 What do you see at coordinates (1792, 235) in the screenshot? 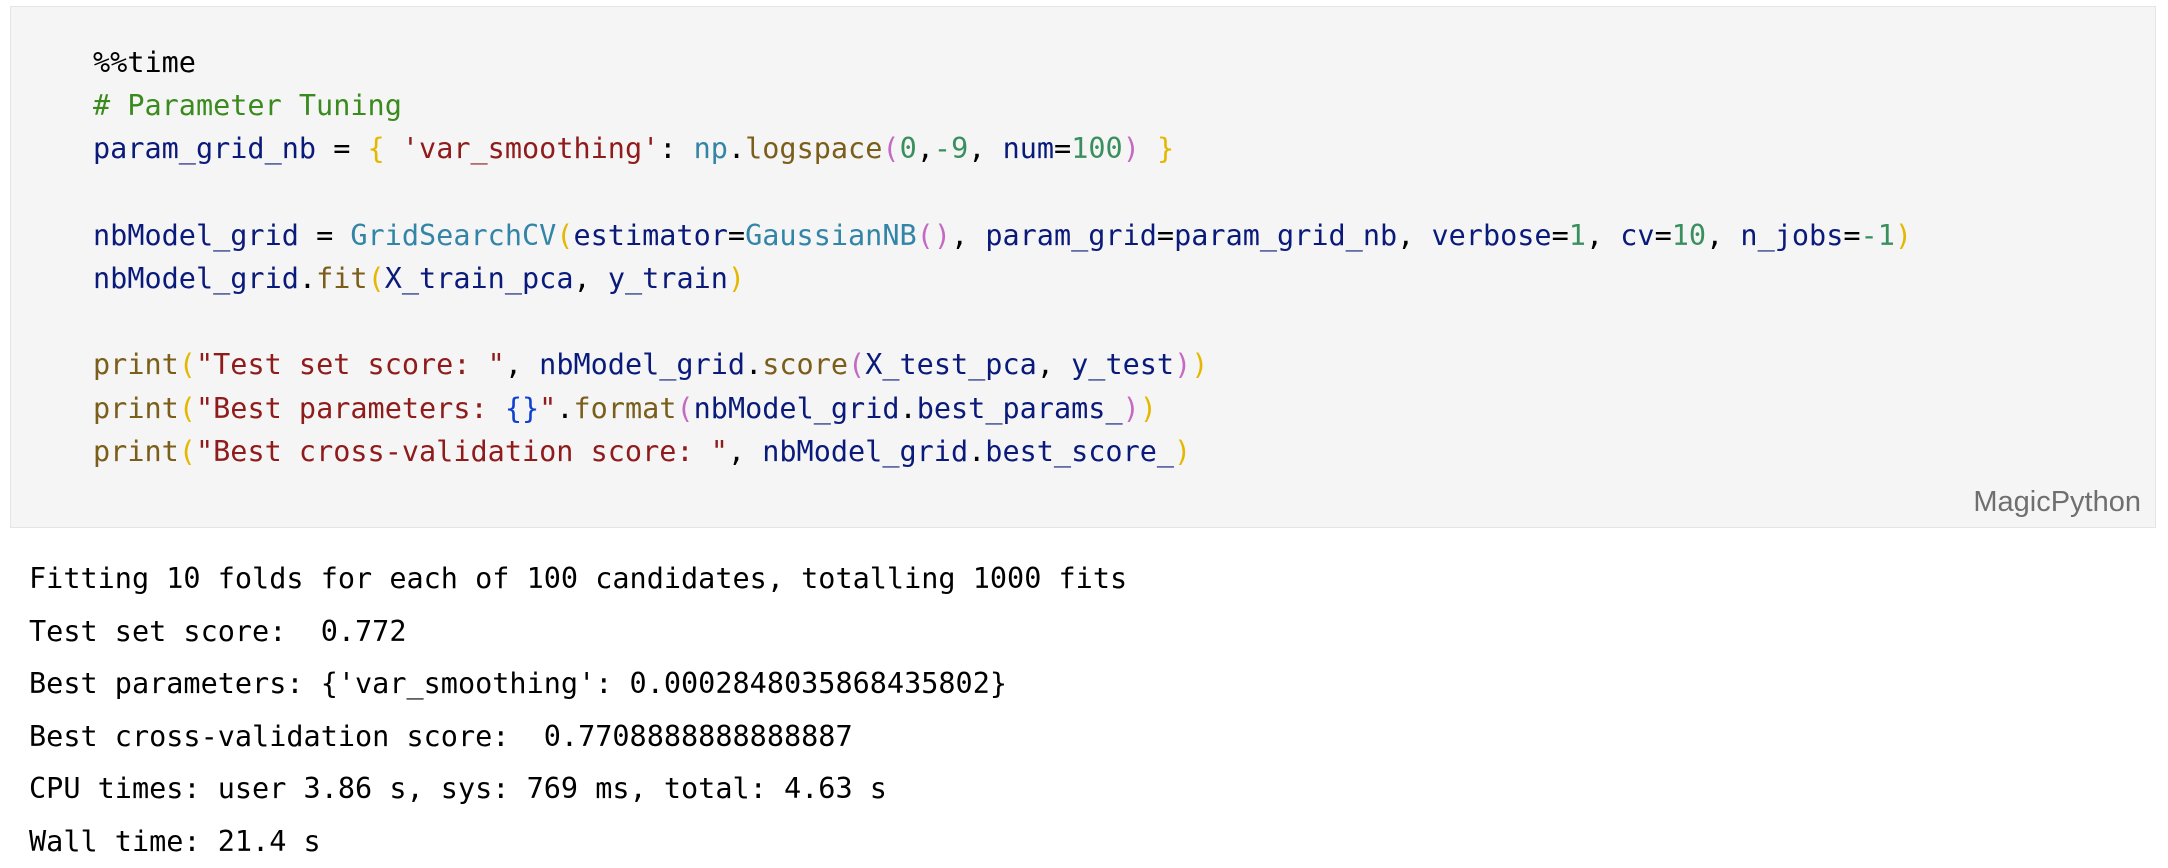
I see `code-token: n_jobs` at bounding box center [1792, 235].